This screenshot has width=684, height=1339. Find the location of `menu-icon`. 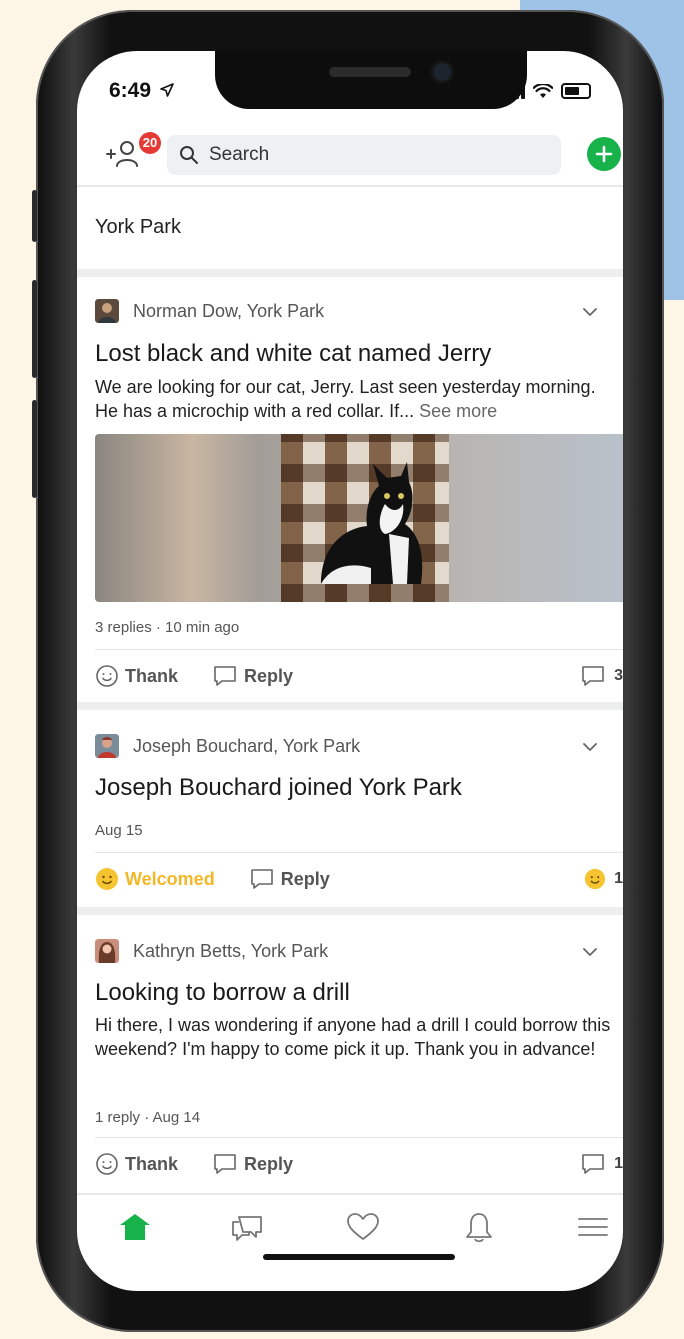

menu-icon is located at coordinates (593, 1227).